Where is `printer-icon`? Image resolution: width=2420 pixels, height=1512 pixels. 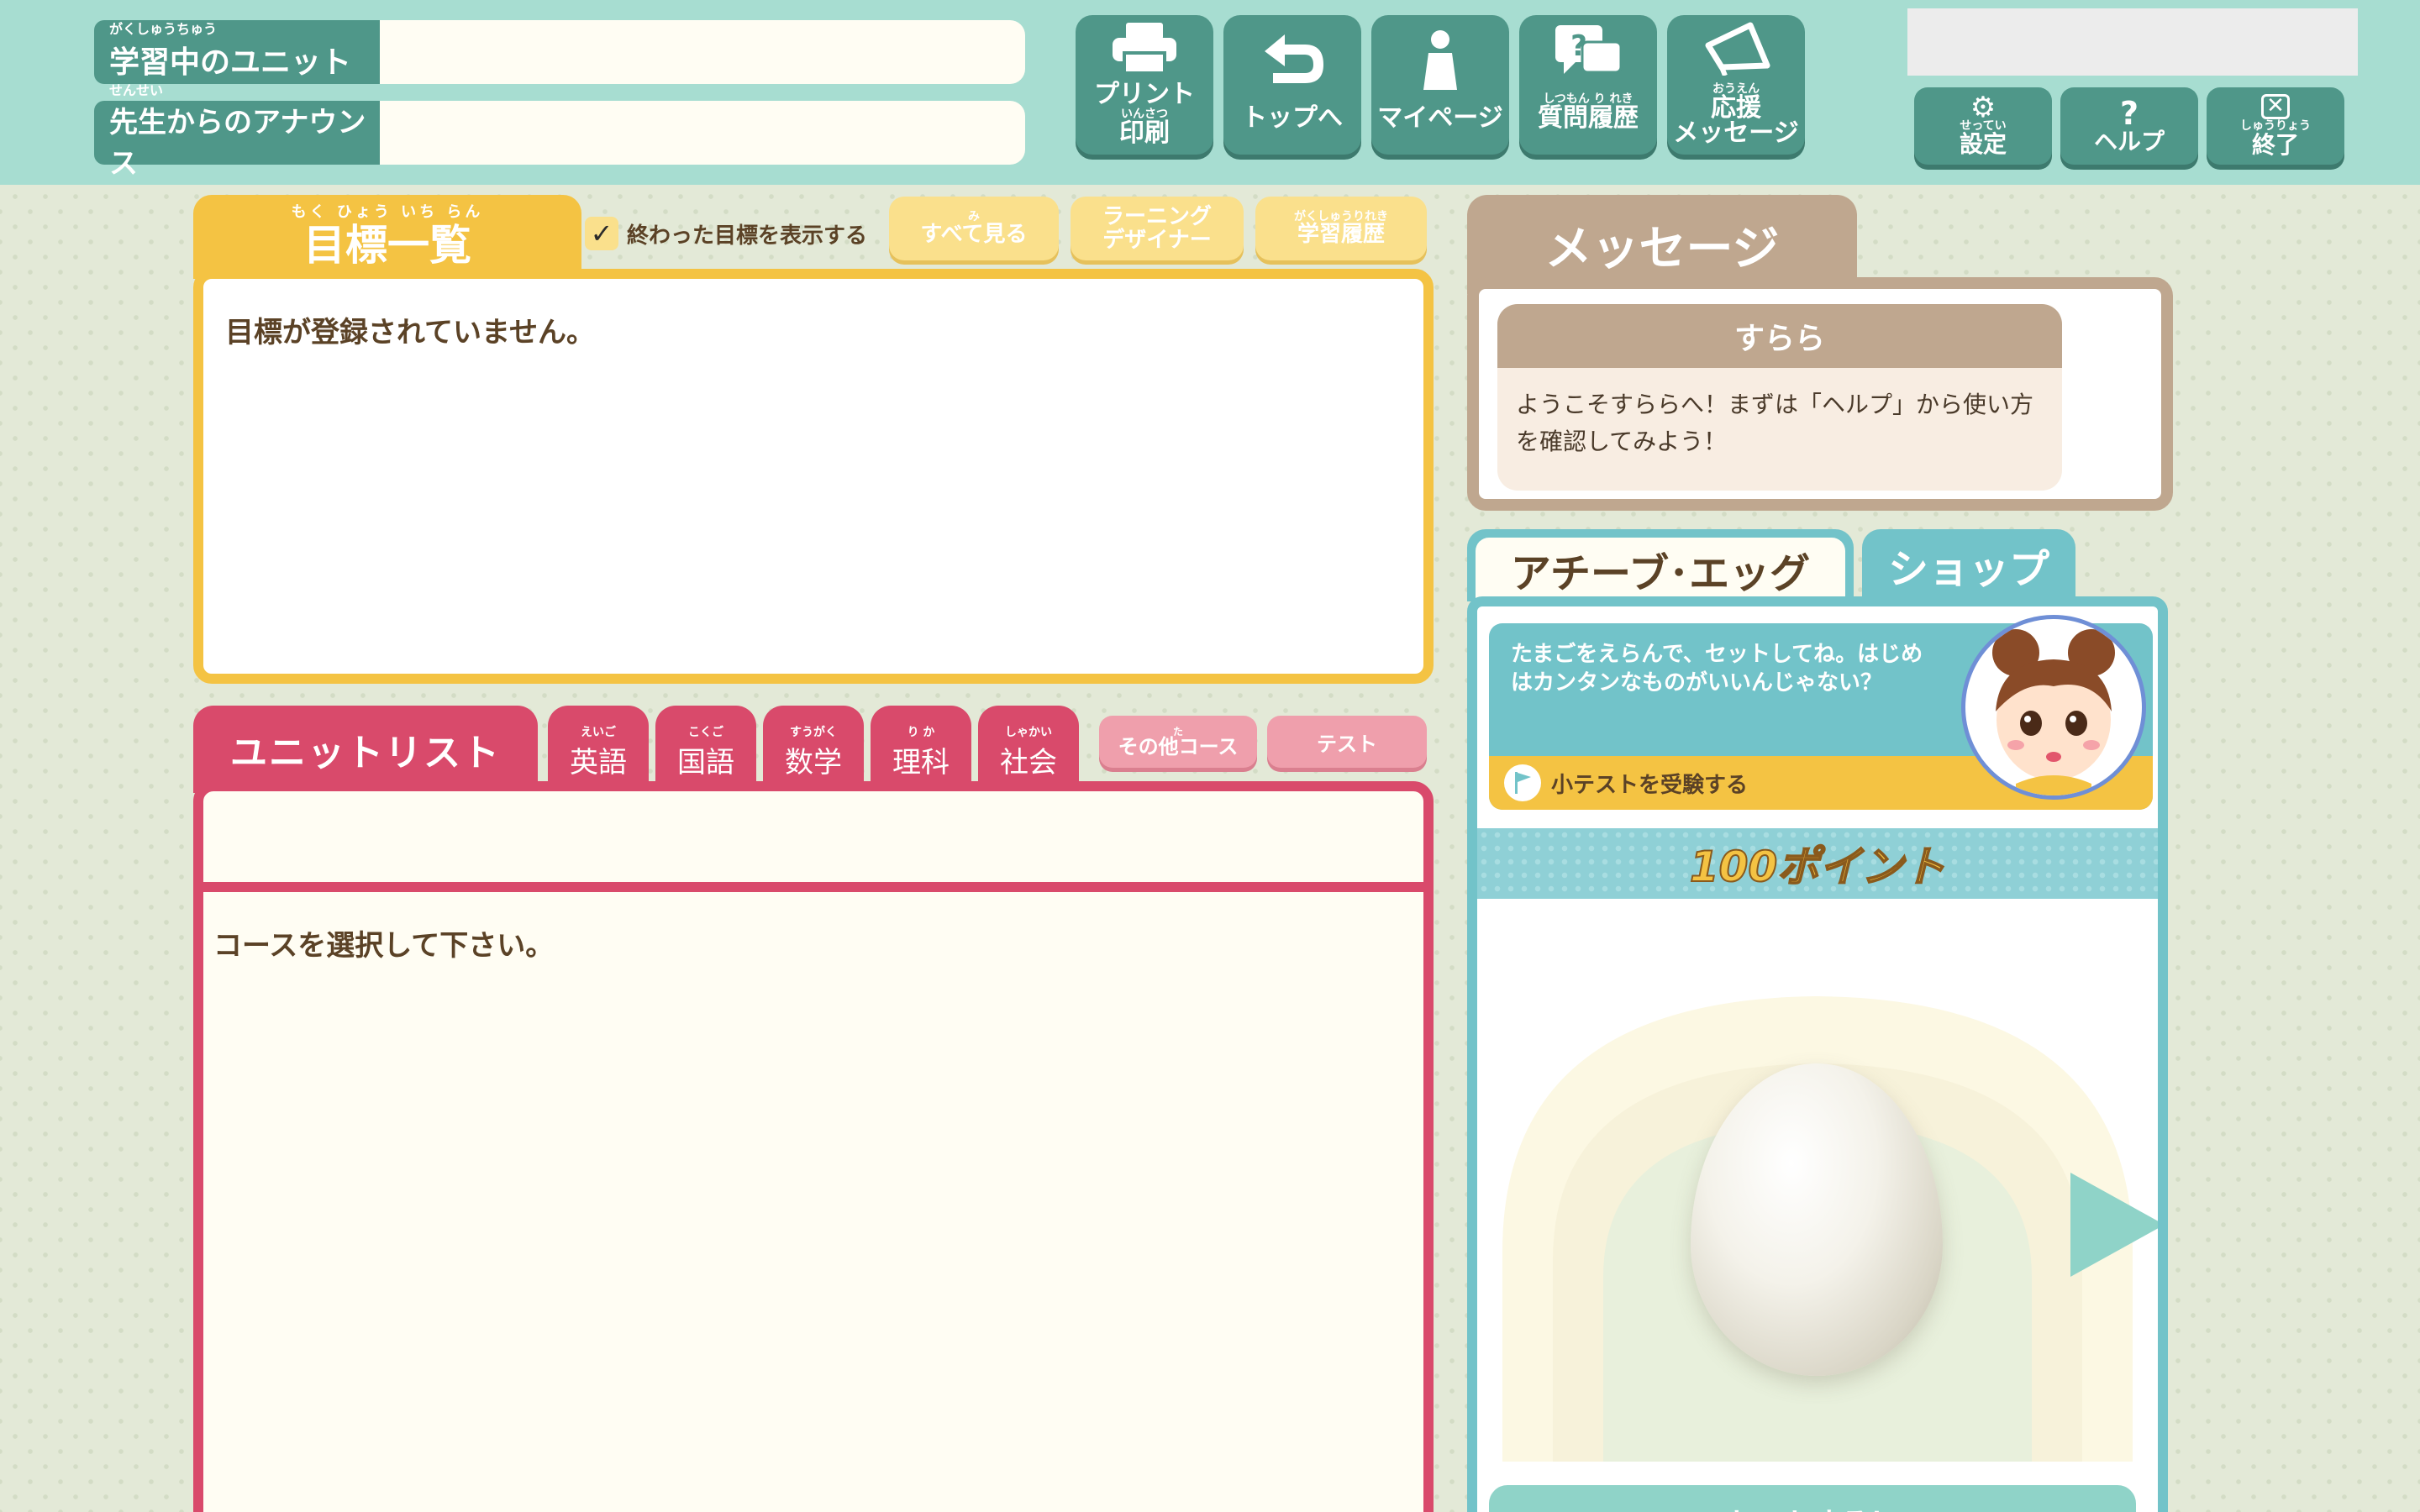
printer-icon is located at coordinates (1144, 48).